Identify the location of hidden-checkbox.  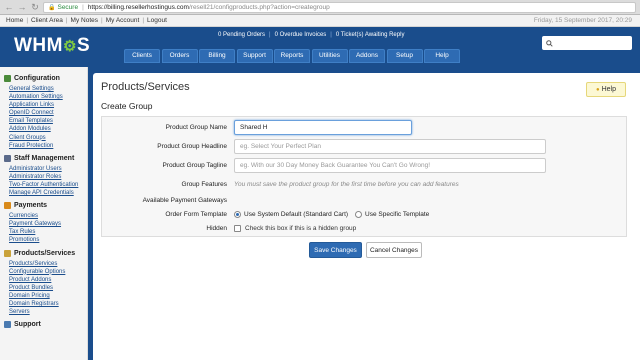
(237, 228).